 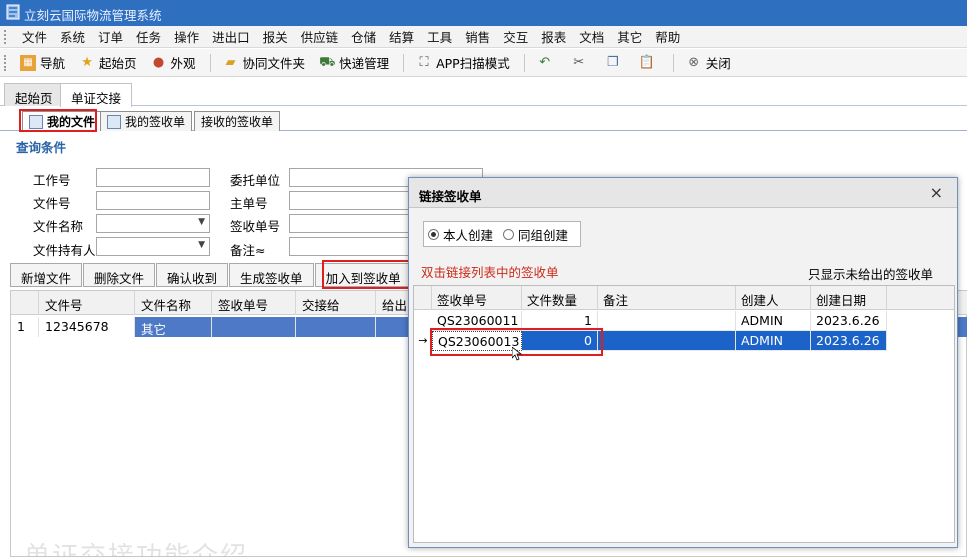 What do you see at coordinates (673, 62) in the screenshot?
I see `toolbar-separator` at bounding box center [673, 62].